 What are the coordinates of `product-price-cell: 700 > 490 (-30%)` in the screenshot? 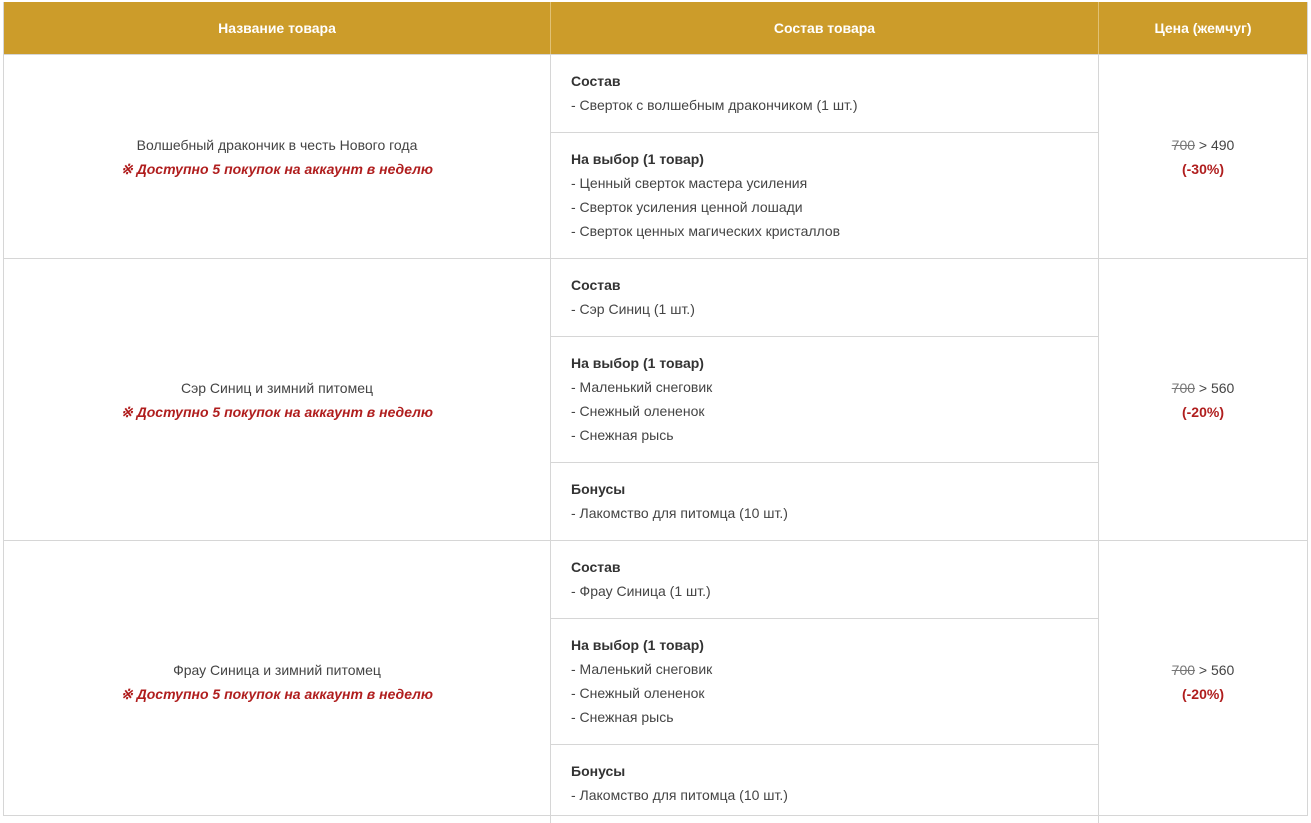 It's located at (1203, 156).